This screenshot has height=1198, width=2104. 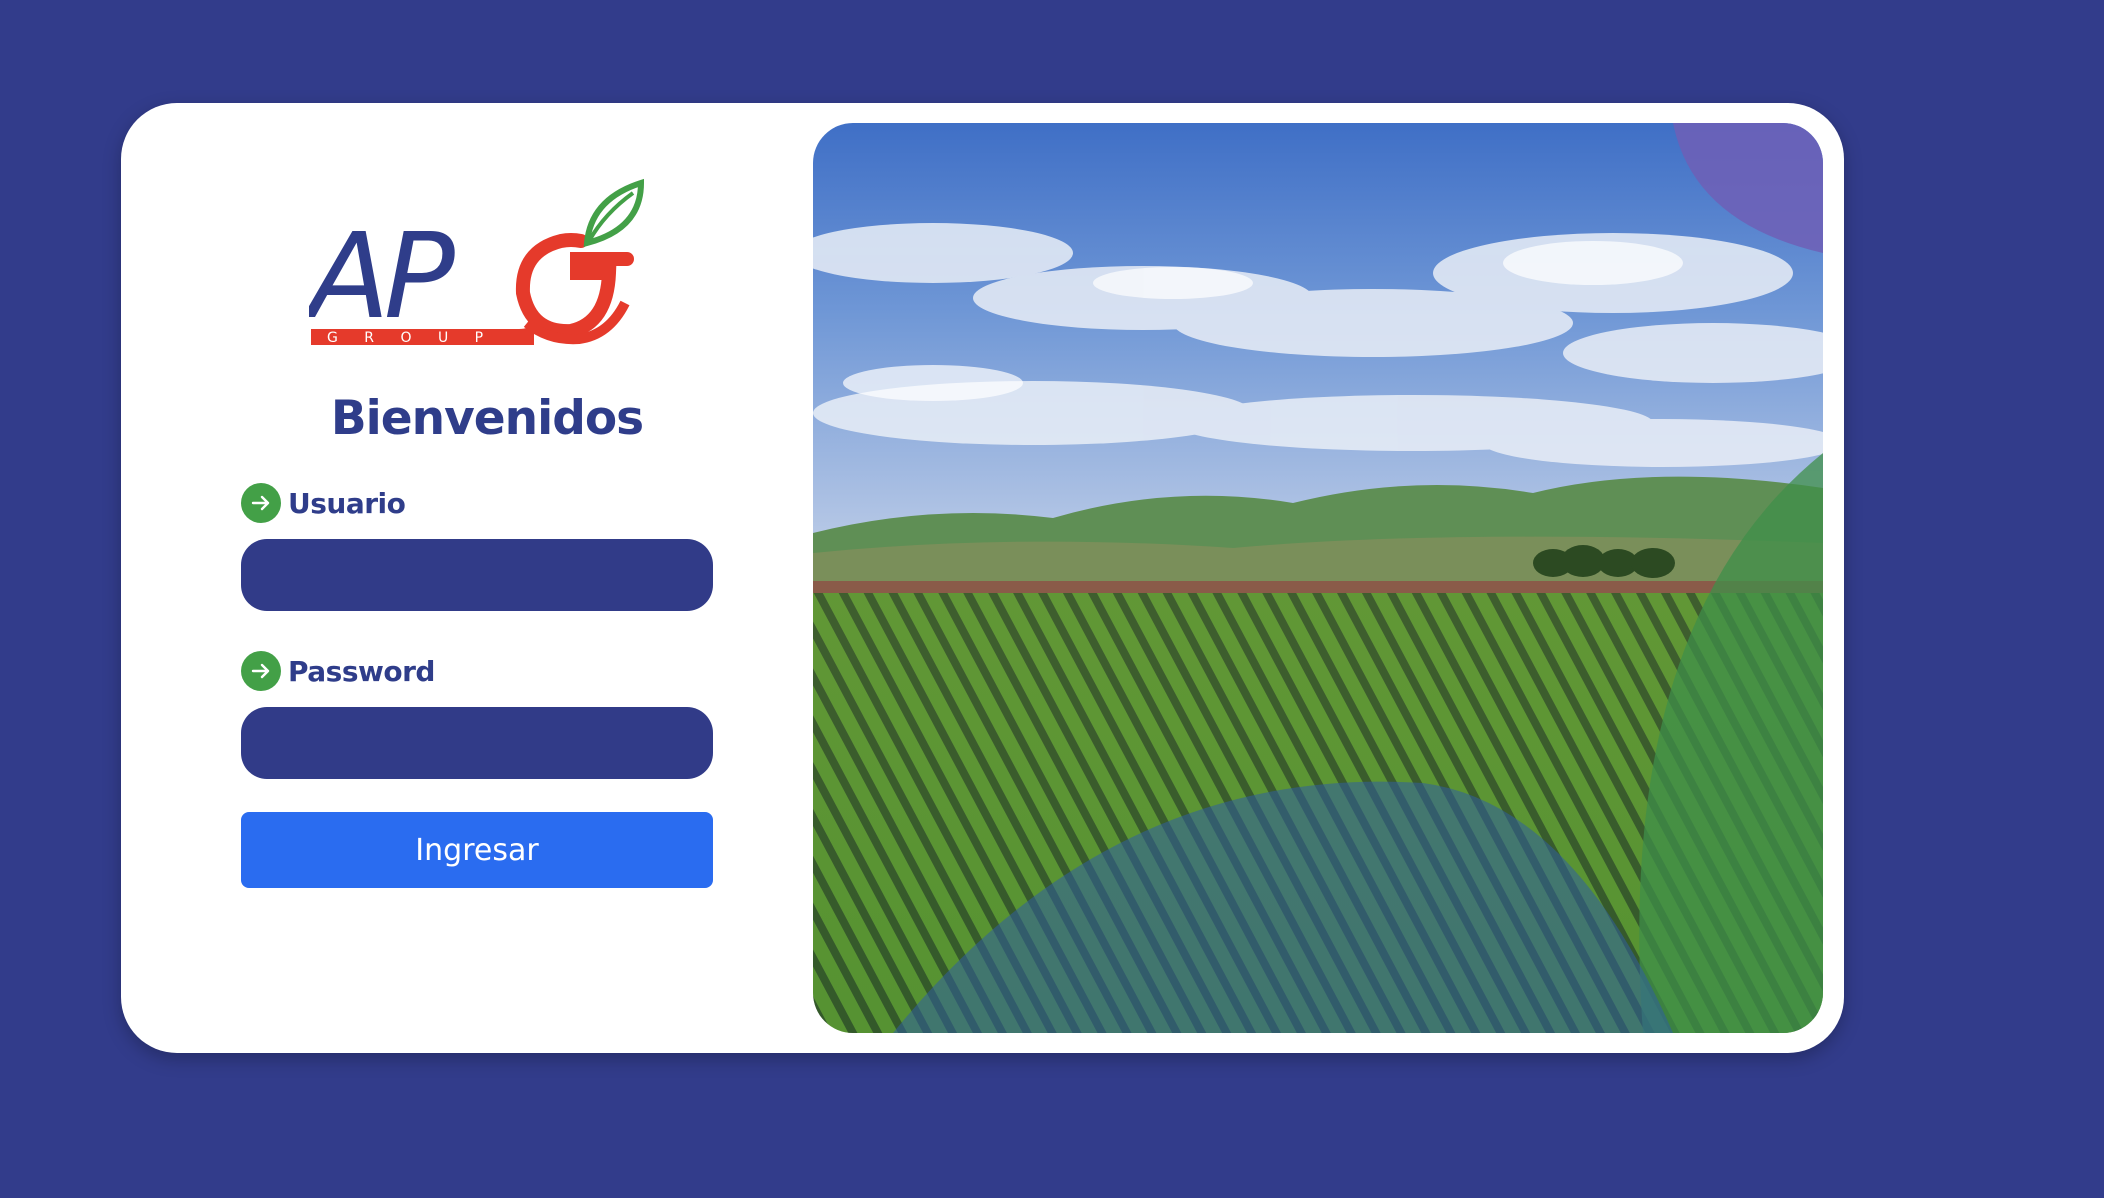 What do you see at coordinates (477, 743) in the screenshot?
I see `password-input` at bounding box center [477, 743].